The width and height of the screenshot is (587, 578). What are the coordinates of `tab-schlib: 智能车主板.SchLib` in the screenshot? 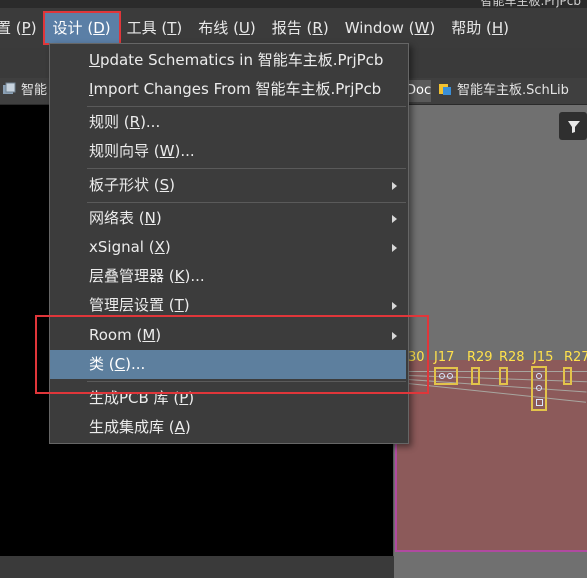 It's located at (509, 91).